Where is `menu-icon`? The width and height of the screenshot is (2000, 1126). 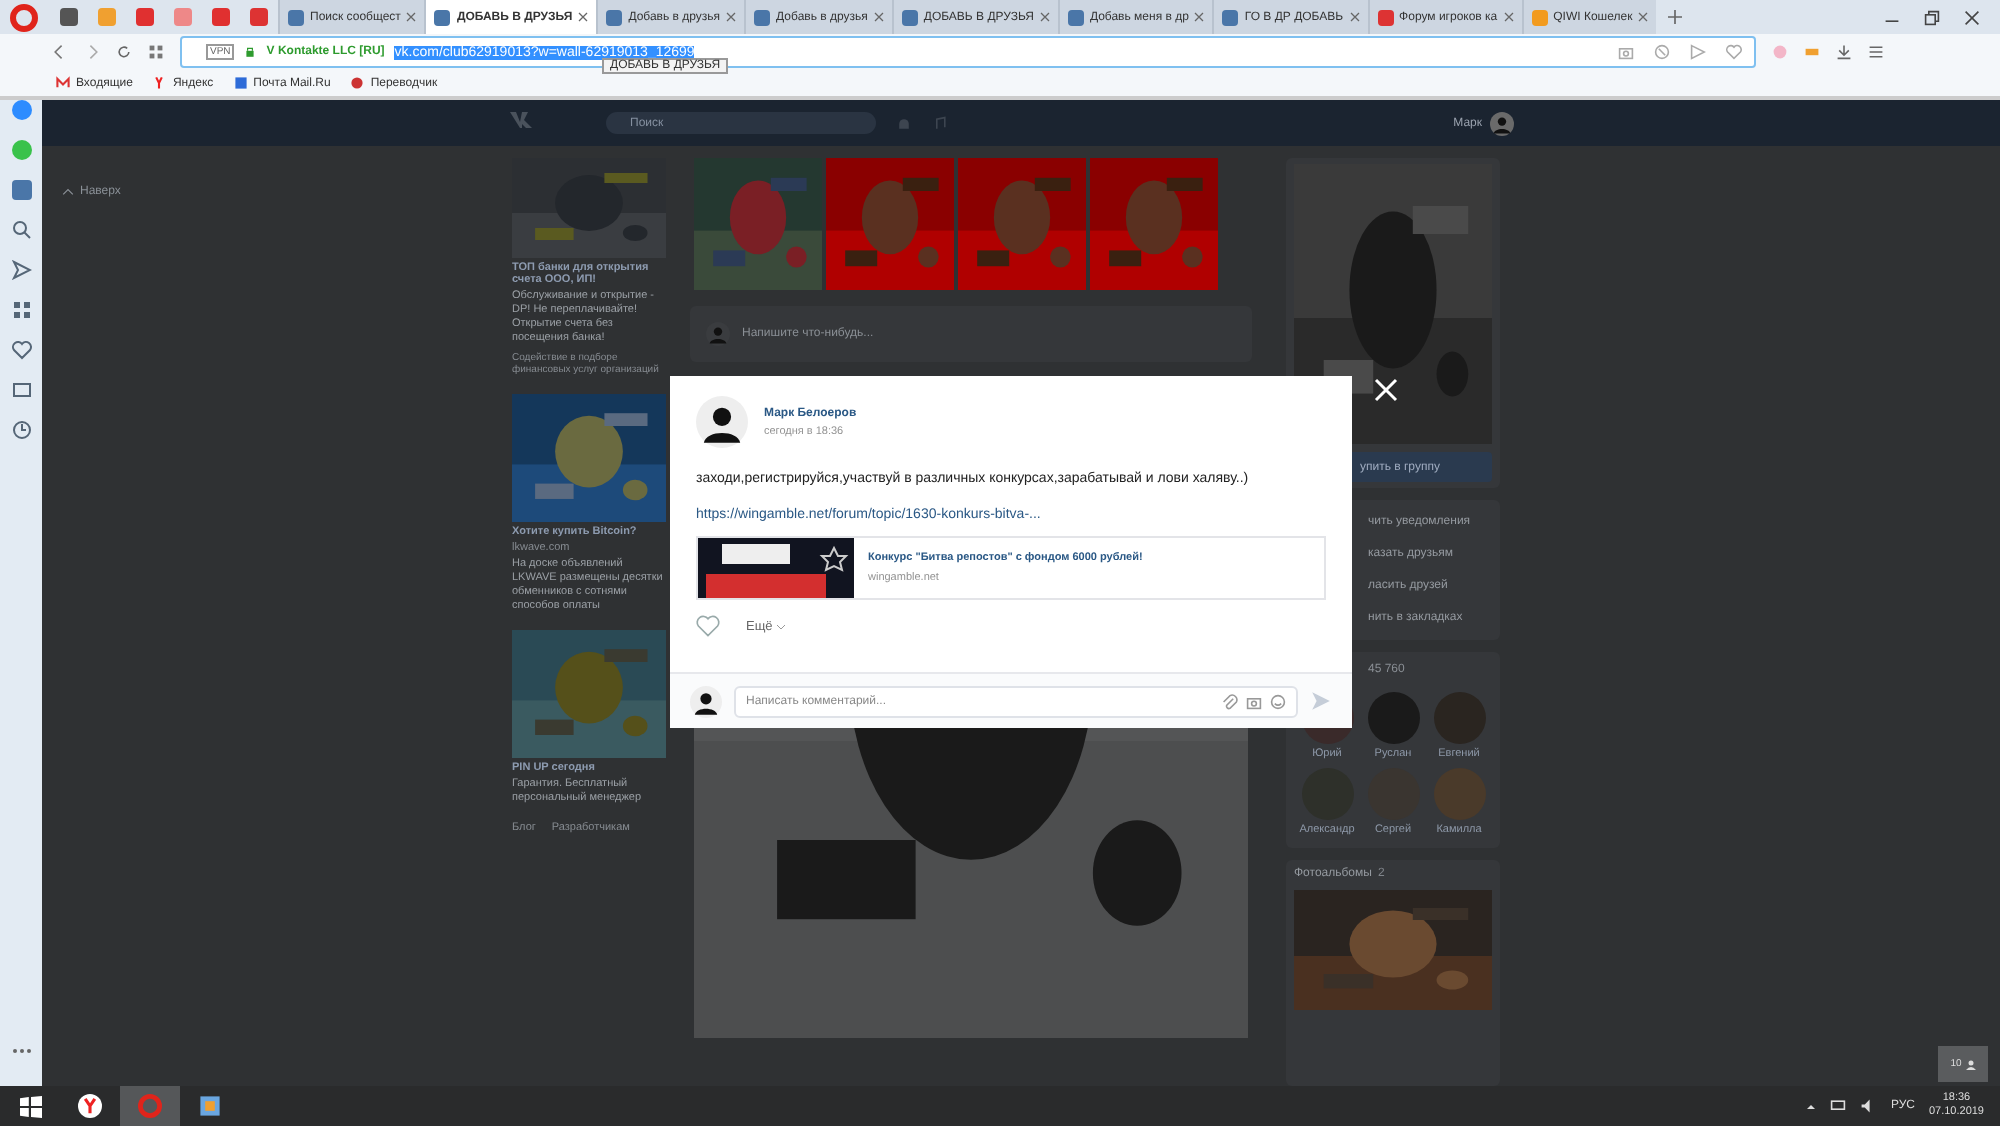
menu-icon is located at coordinates (1876, 52).